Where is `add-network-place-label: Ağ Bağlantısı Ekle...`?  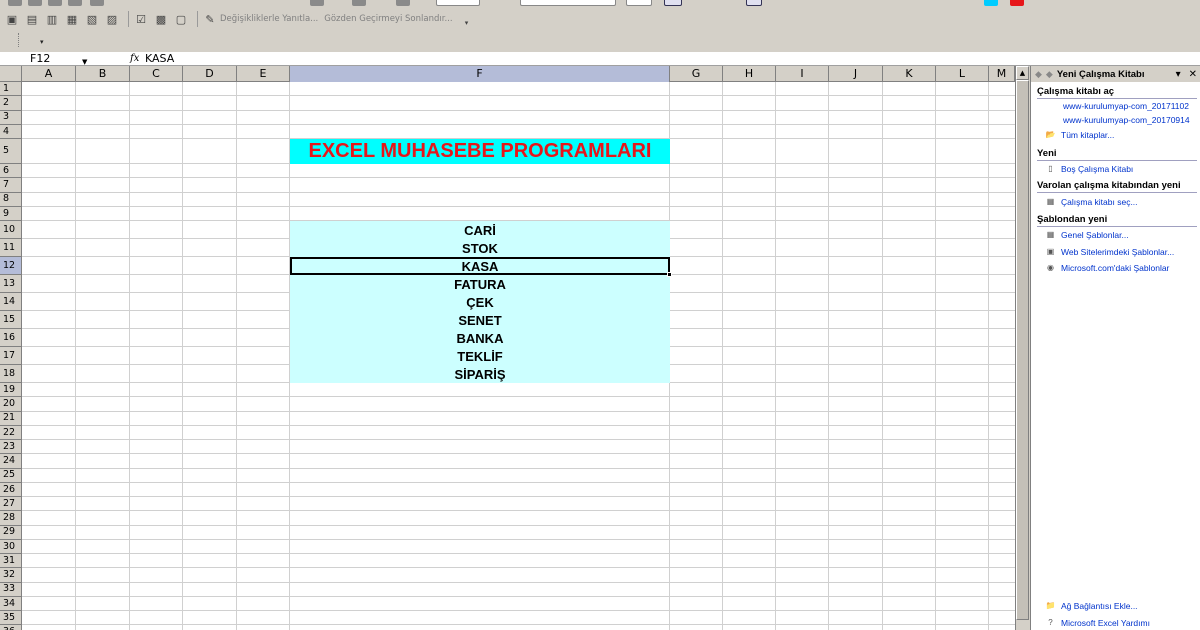 add-network-place-label: Ağ Bağlantısı Ekle... is located at coordinates (1099, 606).